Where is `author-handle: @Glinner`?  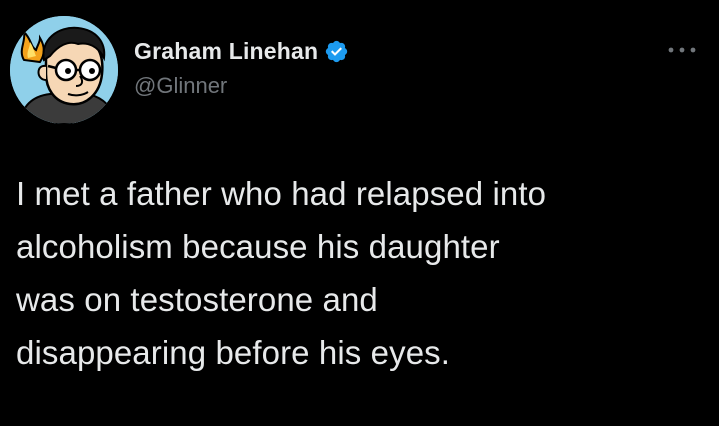
author-handle: @Glinner is located at coordinates (180, 86).